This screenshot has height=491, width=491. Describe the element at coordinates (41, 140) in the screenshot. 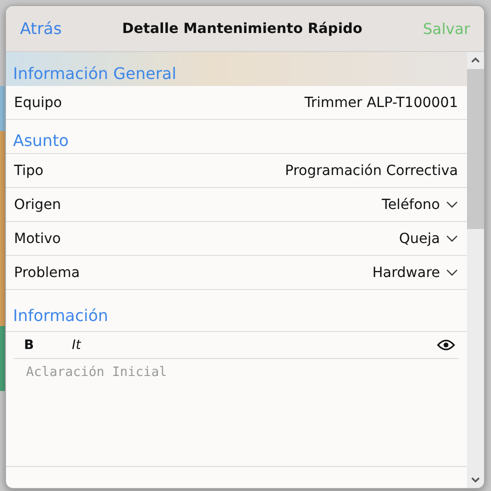

I see `section-title: Asunto` at that location.